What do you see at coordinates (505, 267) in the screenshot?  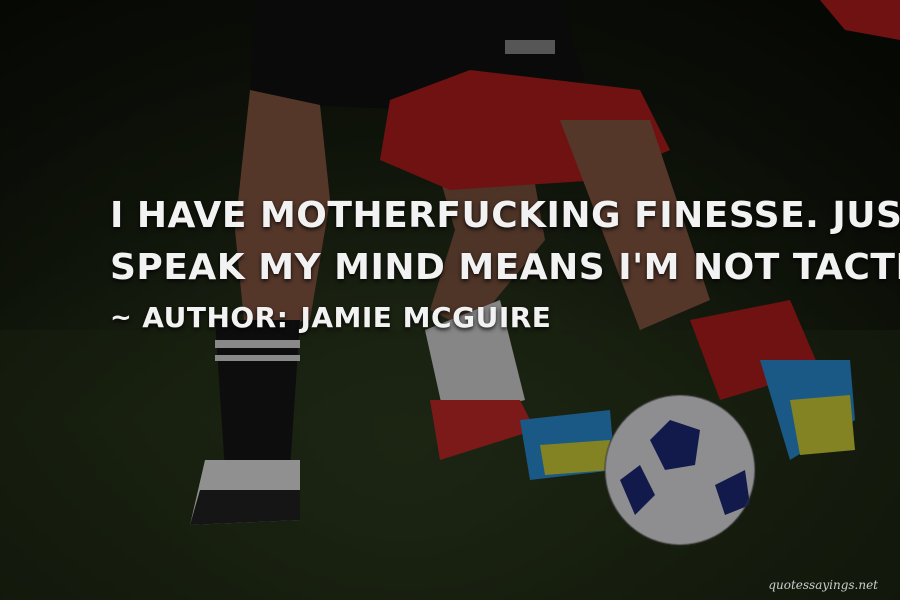 I see `quote-line-2: speak my mind means I'm not tactful?` at bounding box center [505, 267].